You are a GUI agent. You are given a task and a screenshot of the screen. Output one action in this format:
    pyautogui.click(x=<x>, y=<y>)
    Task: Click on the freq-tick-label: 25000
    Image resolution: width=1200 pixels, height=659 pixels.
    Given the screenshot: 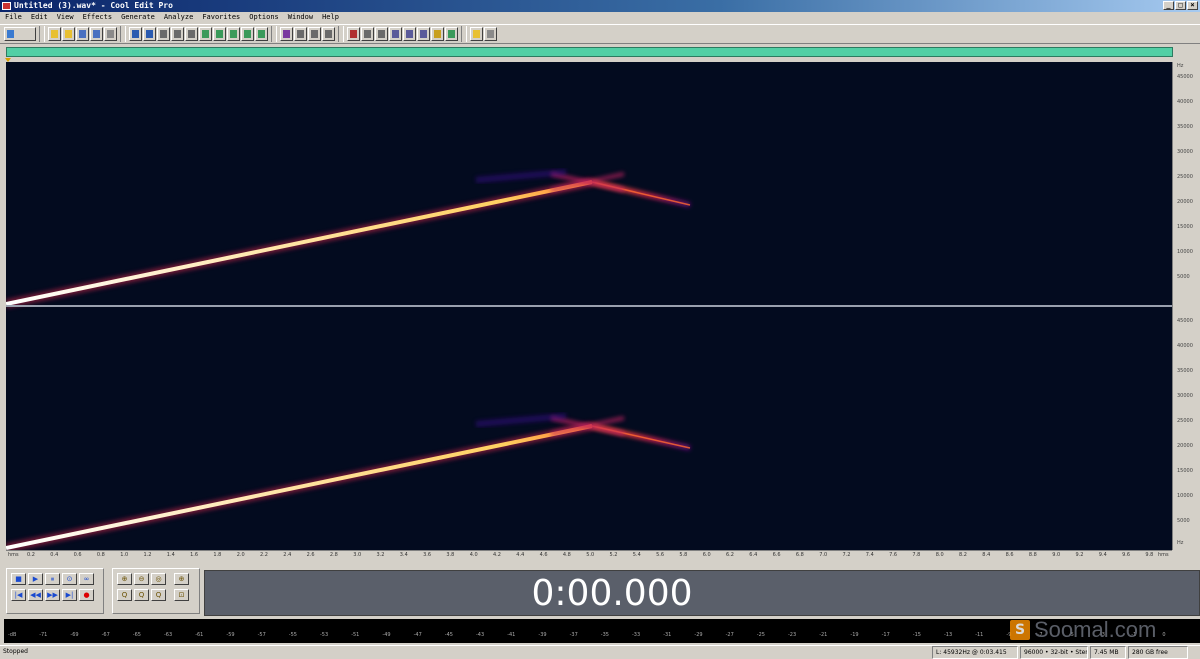 What is the action you would take?
    pyautogui.click(x=1185, y=421)
    